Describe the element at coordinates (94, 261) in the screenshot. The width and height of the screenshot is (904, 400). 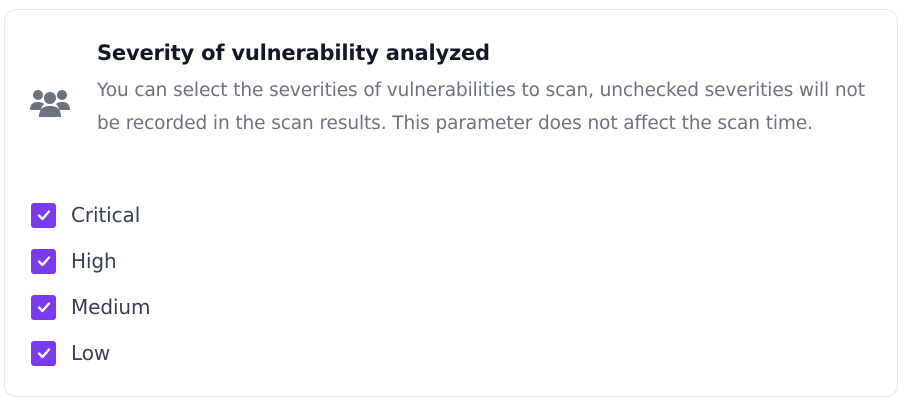
I see `option-label-high: High` at that location.